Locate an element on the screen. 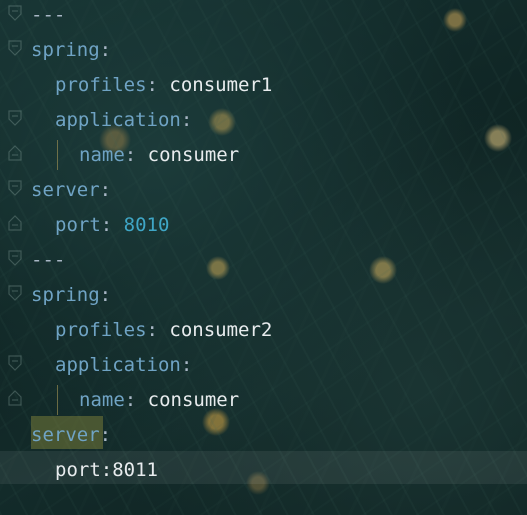 Image resolution: width=527 pixels, height=515 pixels. yaml-plain-text: port:8011 is located at coordinates (106, 470).